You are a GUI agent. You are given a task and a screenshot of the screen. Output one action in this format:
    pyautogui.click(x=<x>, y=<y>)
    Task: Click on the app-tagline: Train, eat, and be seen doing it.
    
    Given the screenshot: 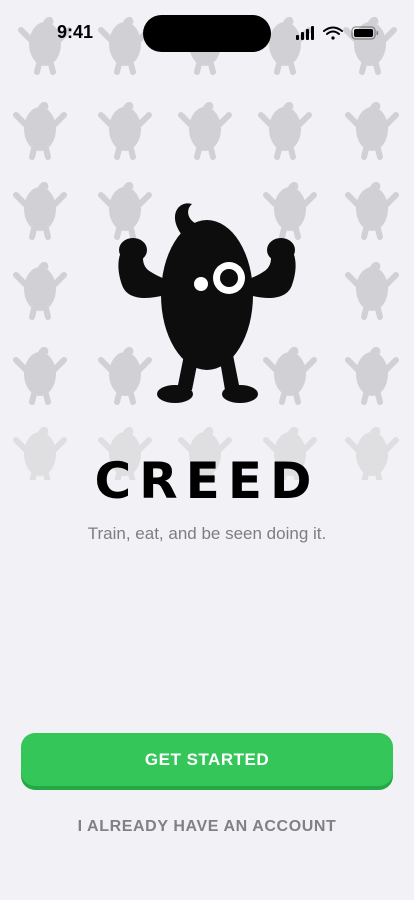 What is the action you would take?
    pyautogui.click(x=207, y=533)
    